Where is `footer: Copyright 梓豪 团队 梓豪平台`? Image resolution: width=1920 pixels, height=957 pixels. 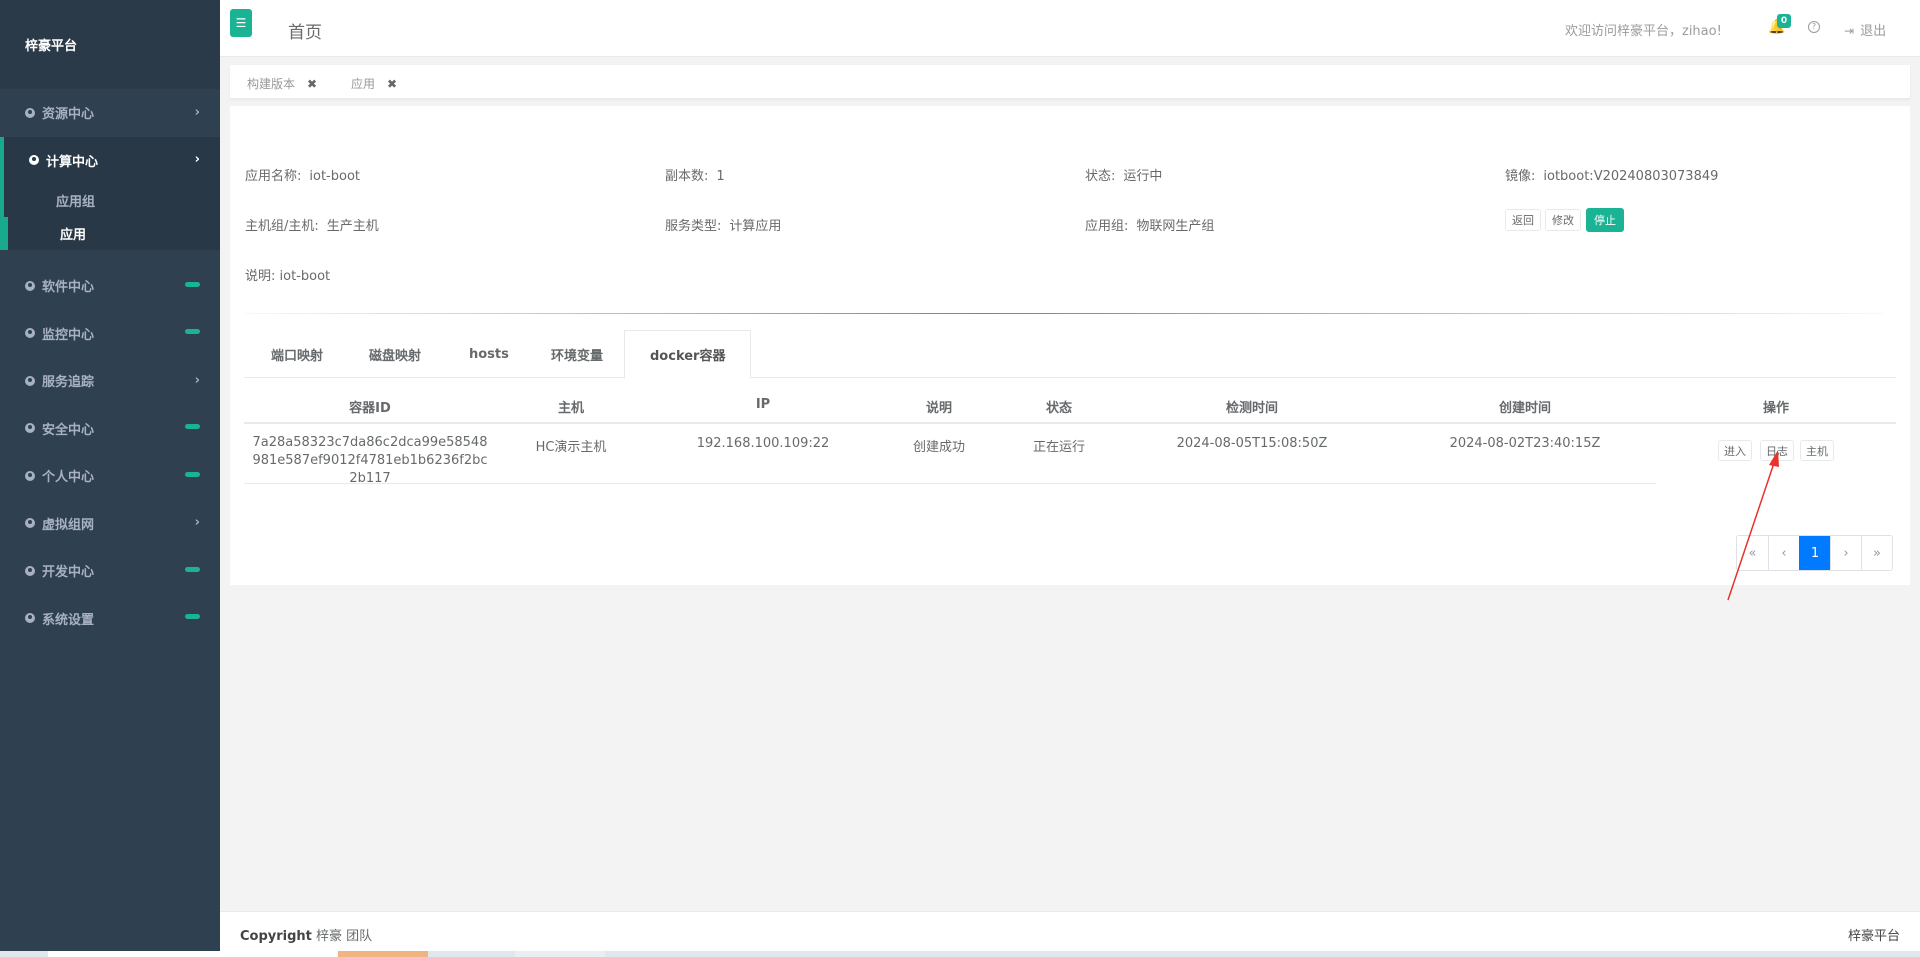
footer: Copyright 梓豪 团队 梓豪平台 is located at coordinates (1070, 931).